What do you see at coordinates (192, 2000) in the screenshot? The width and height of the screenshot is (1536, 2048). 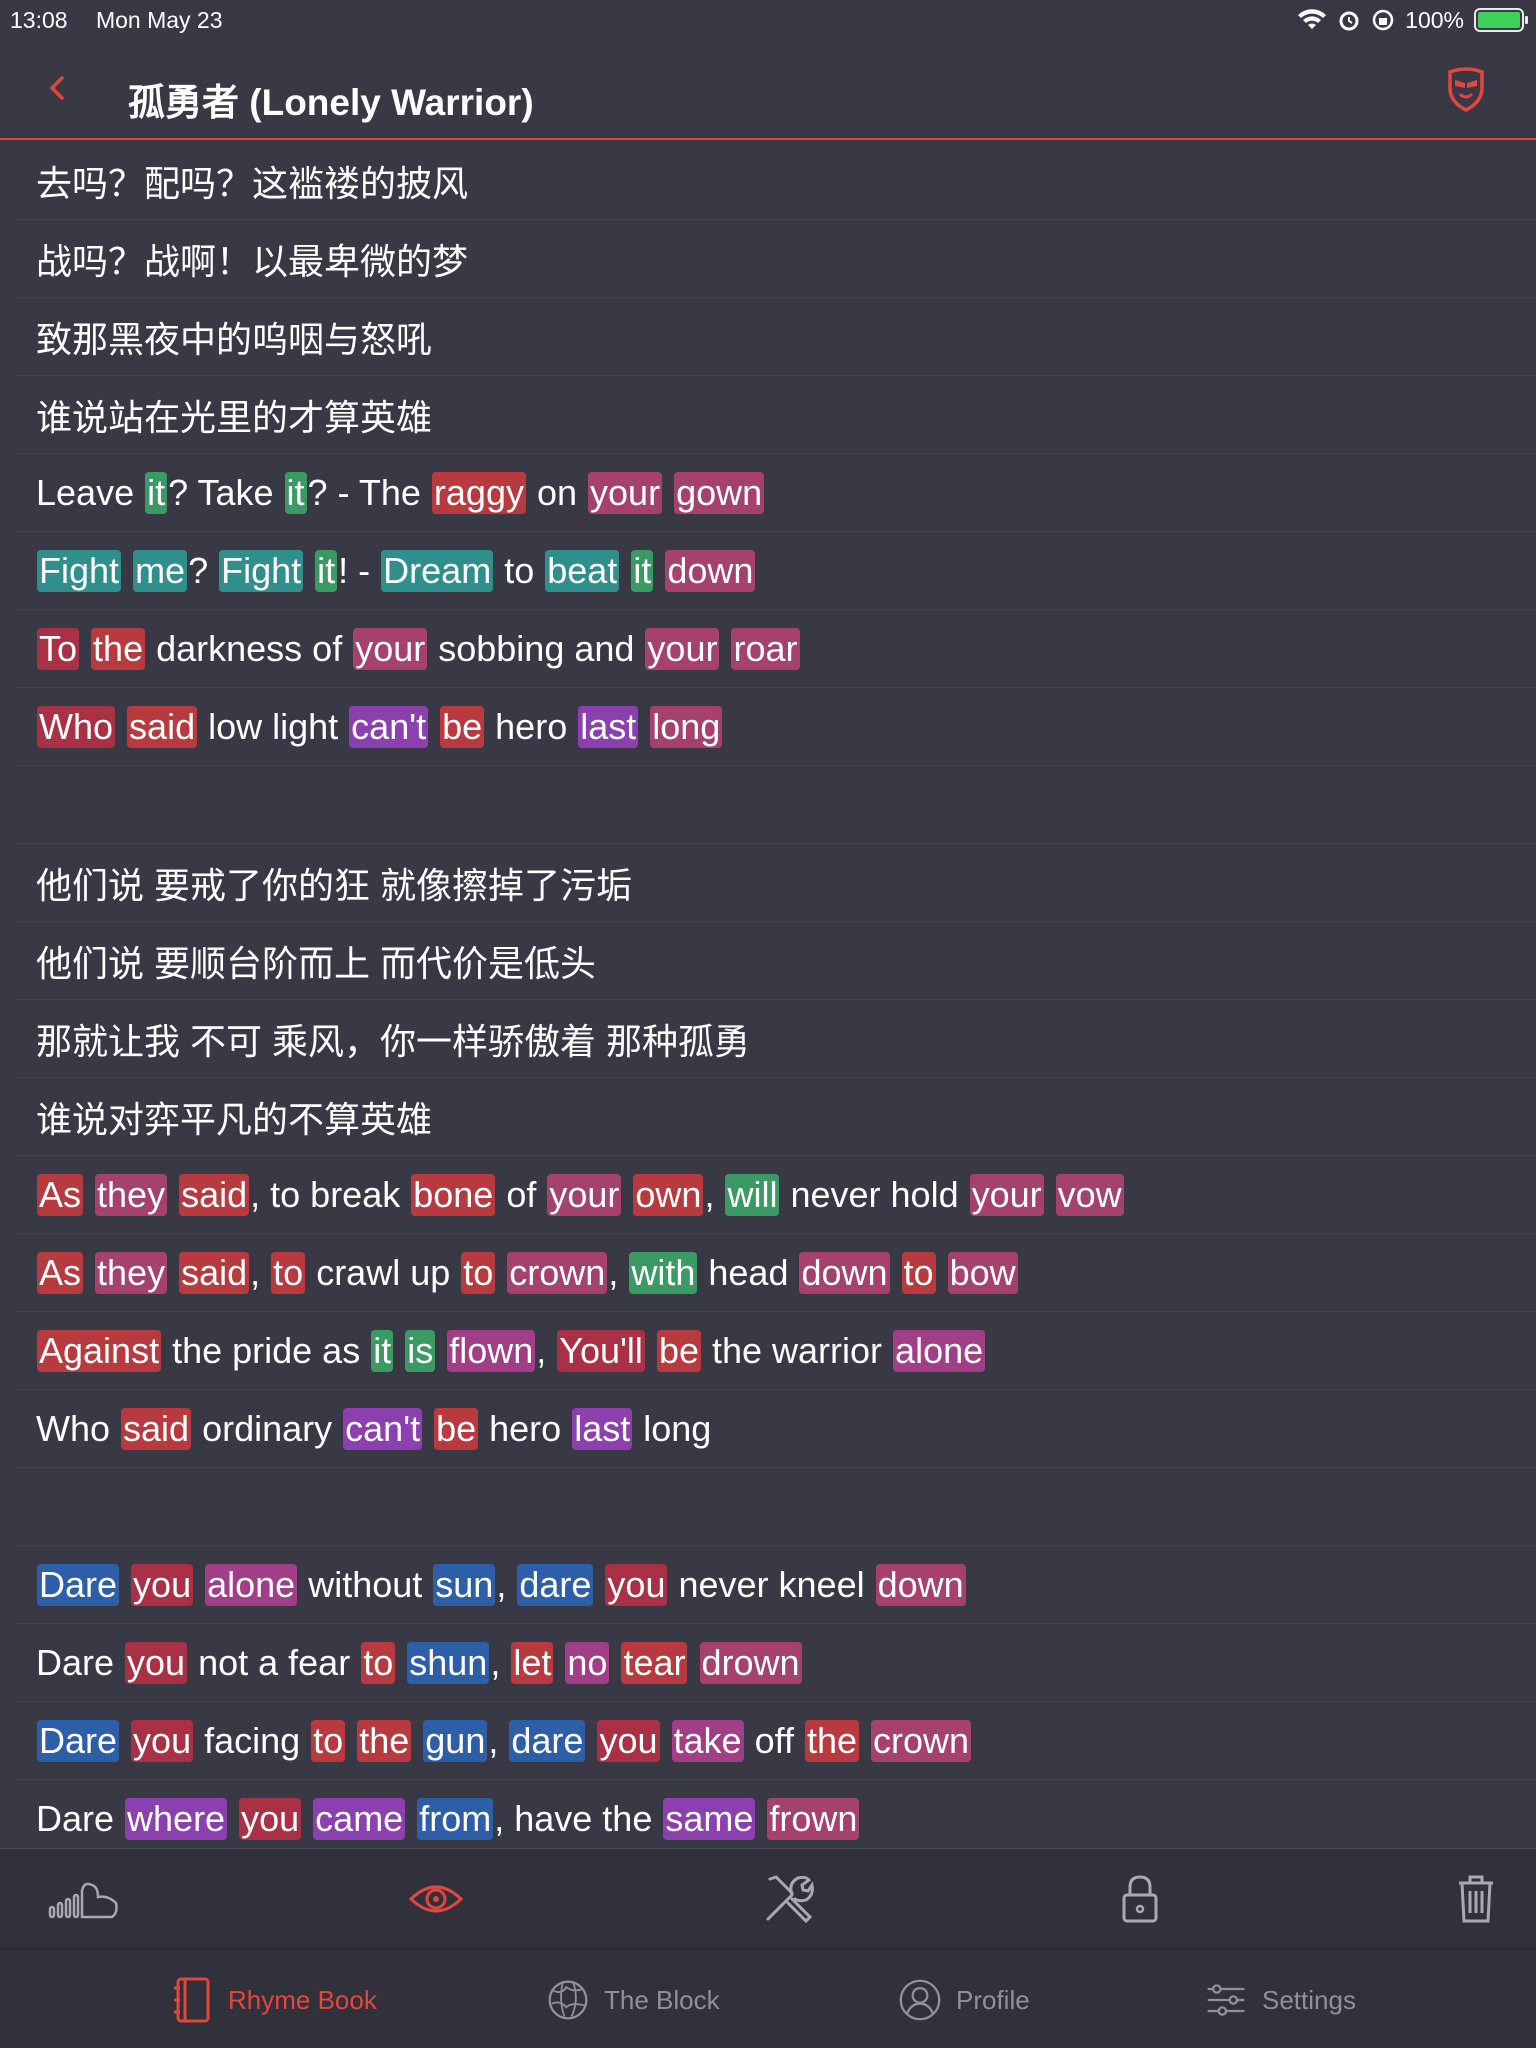 I see `notebook-icon` at bounding box center [192, 2000].